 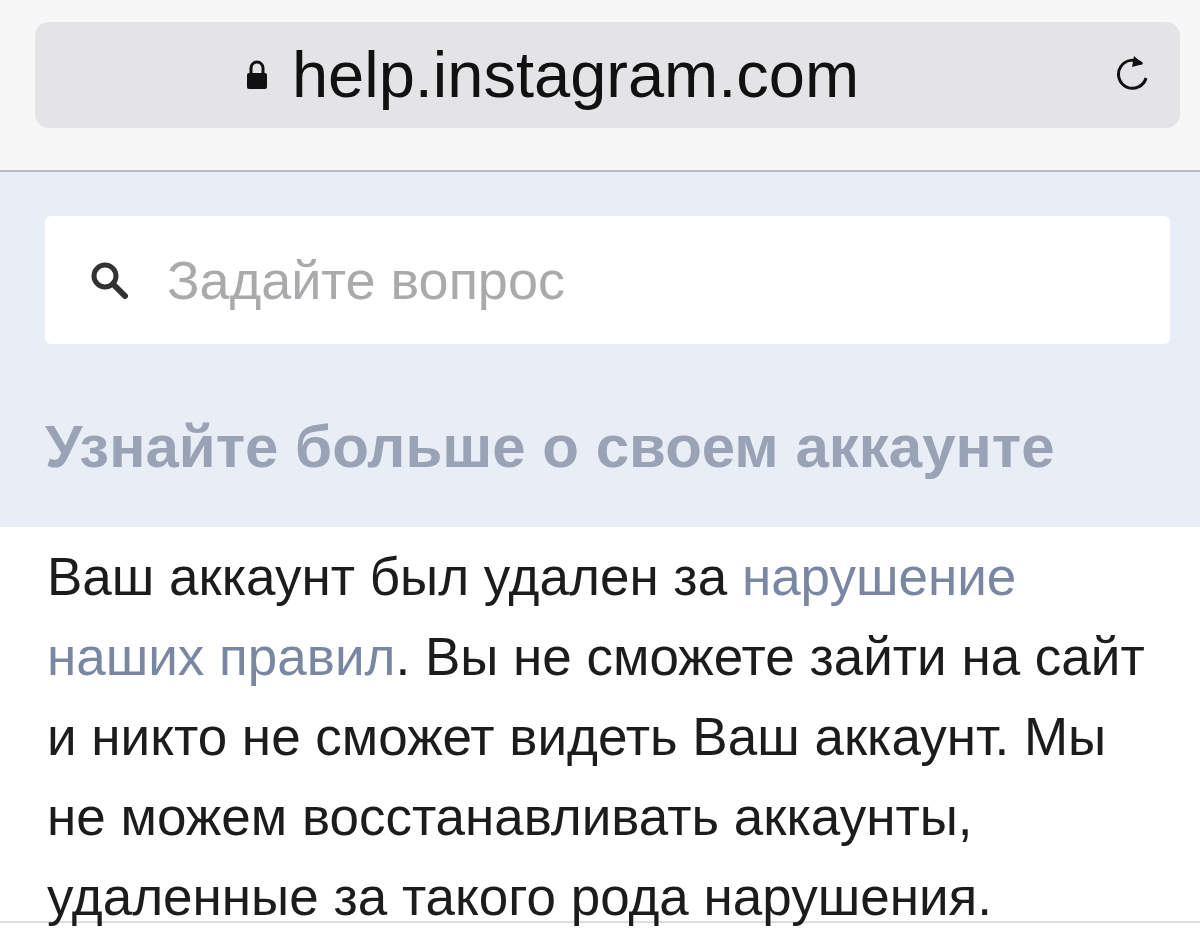 What do you see at coordinates (550, 447) in the screenshot?
I see `section-heading: Узнайте больше о своем аккаунте` at bounding box center [550, 447].